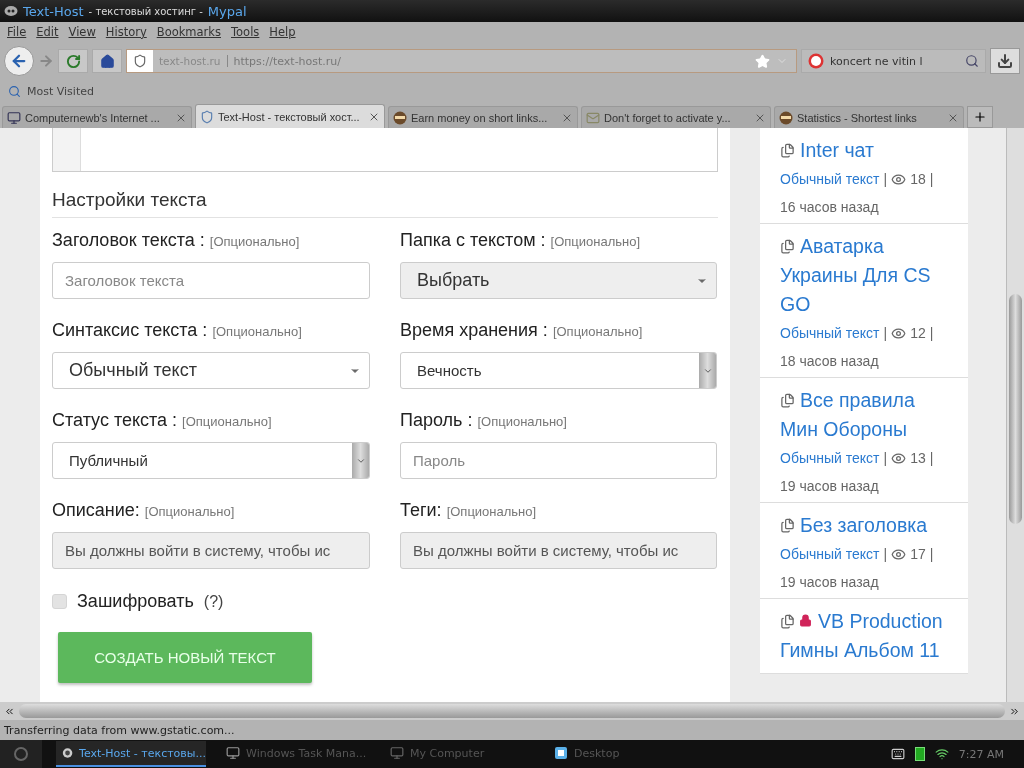  I want to click on field-label: Папка с текстом :, so click(473, 240).